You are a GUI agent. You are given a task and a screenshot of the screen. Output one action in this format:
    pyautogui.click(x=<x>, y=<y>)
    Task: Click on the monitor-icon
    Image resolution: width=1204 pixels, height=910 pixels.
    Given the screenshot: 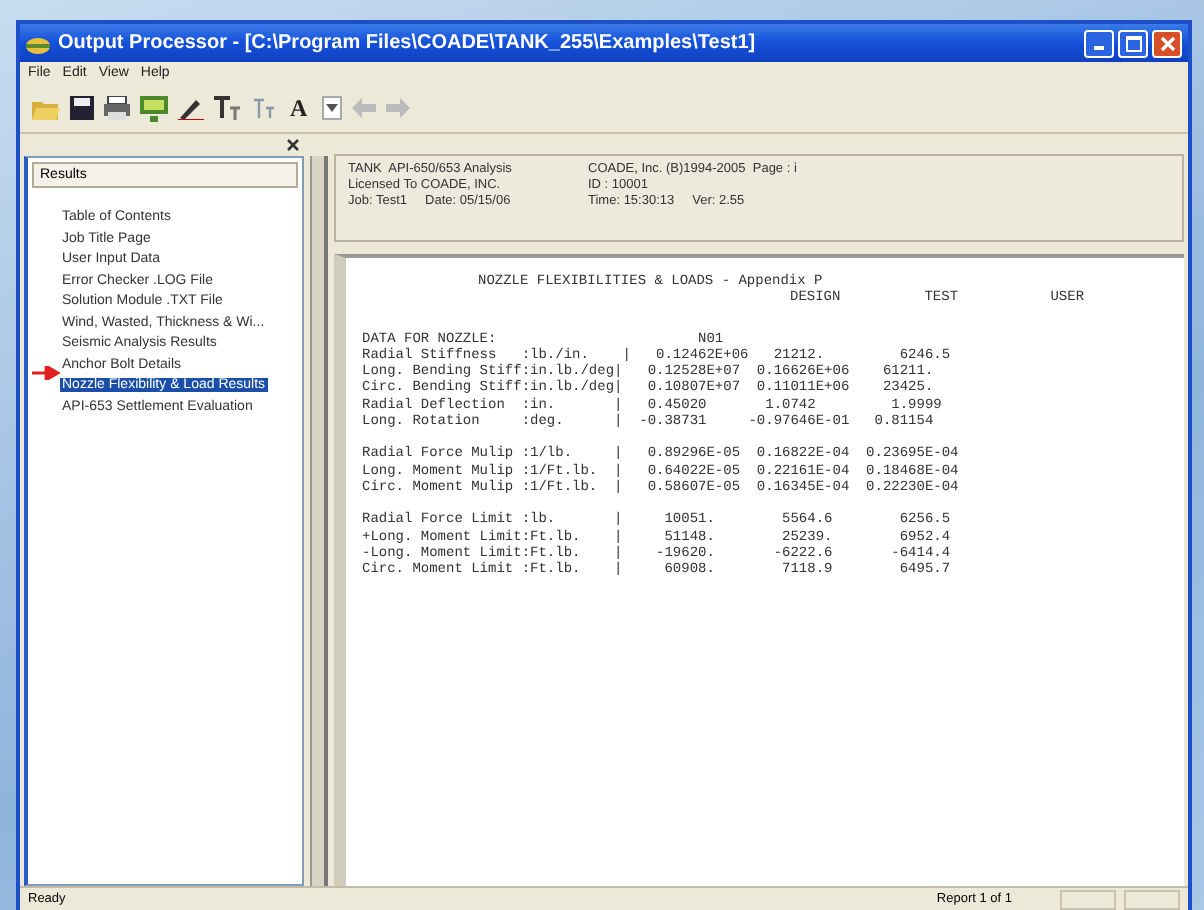 What is the action you would take?
    pyautogui.click(x=154, y=108)
    